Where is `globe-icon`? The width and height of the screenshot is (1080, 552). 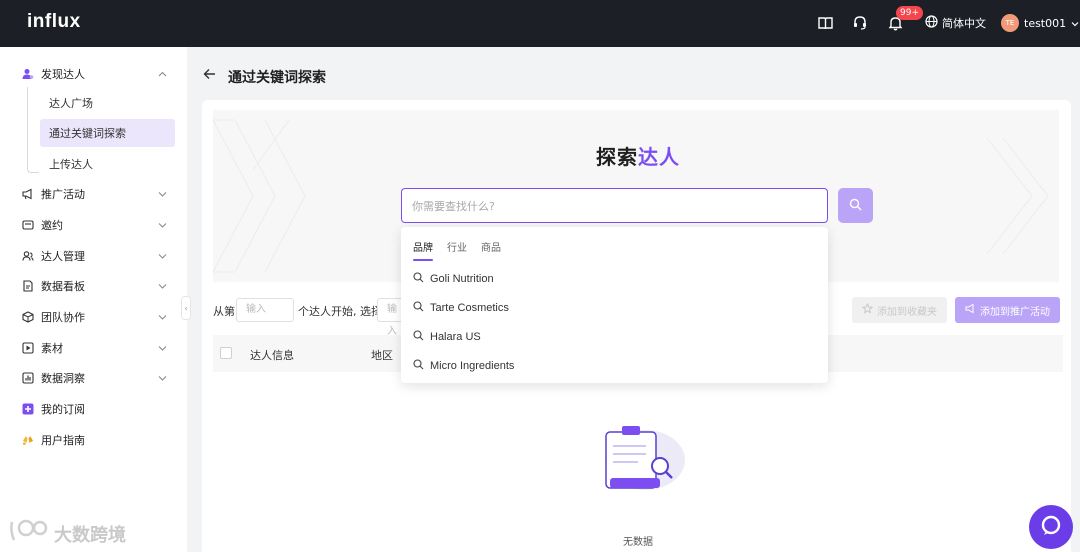 globe-icon is located at coordinates (931, 23).